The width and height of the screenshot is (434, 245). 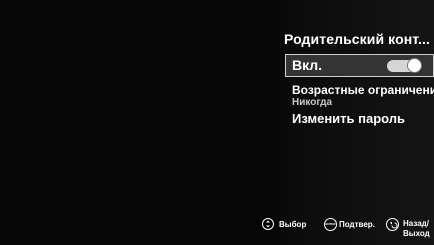 What do you see at coordinates (357, 224) in the screenshot?
I see `hint-confirm-label: Подтвер.` at bounding box center [357, 224].